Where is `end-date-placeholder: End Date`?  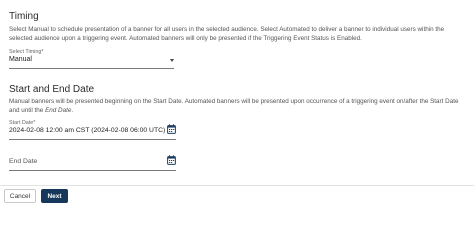
end-date-placeholder: End Date is located at coordinates (23, 161).